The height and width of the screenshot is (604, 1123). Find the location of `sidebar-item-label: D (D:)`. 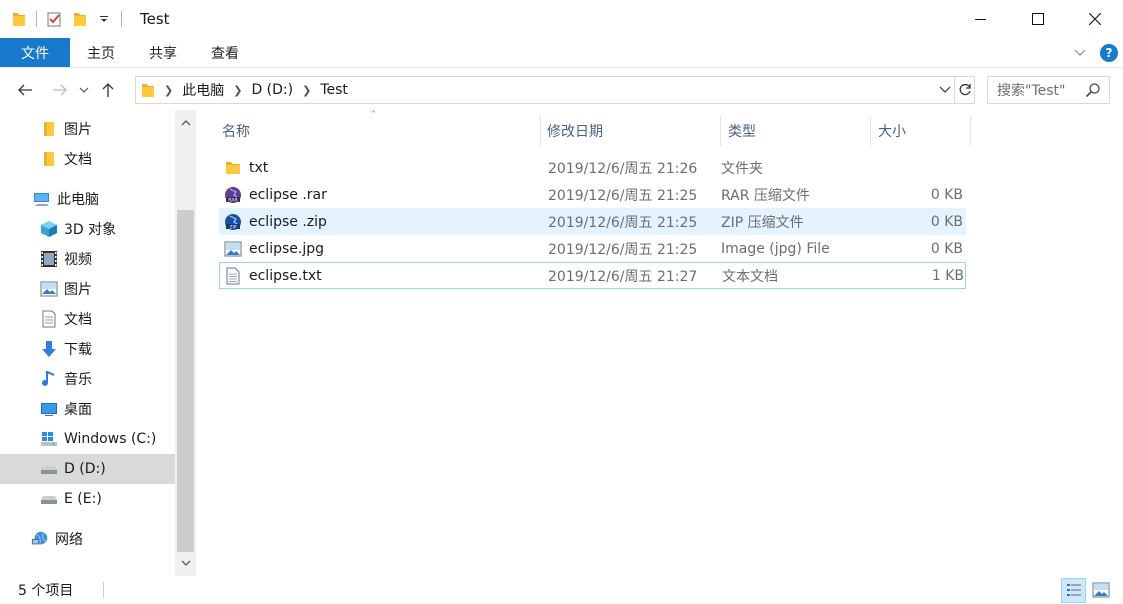

sidebar-item-label: D (D:) is located at coordinates (85, 469).